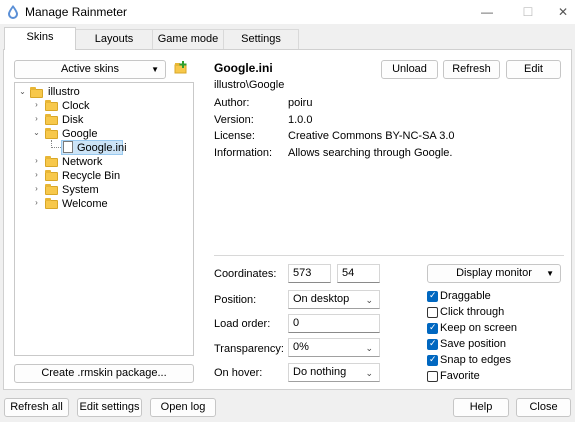 The height and width of the screenshot is (422, 575). What do you see at coordinates (234, 136) in the screenshot?
I see `license-label: License:` at bounding box center [234, 136].